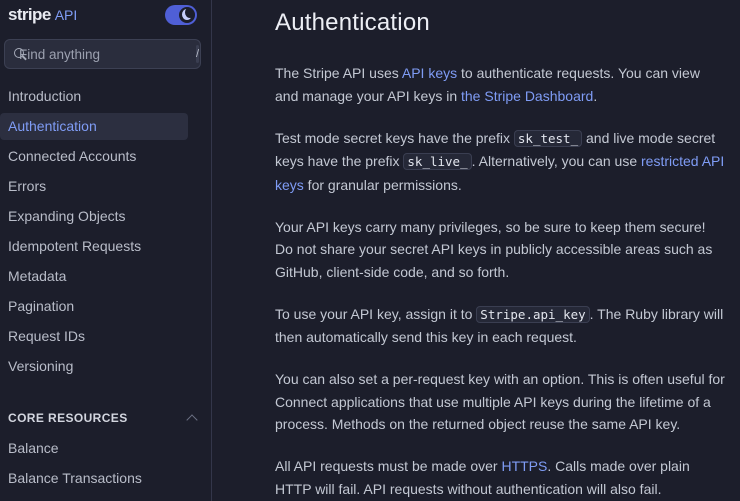  Describe the element at coordinates (94, 126) in the screenshot. I see `sidebar-item-authentication: Authentication` at that location.